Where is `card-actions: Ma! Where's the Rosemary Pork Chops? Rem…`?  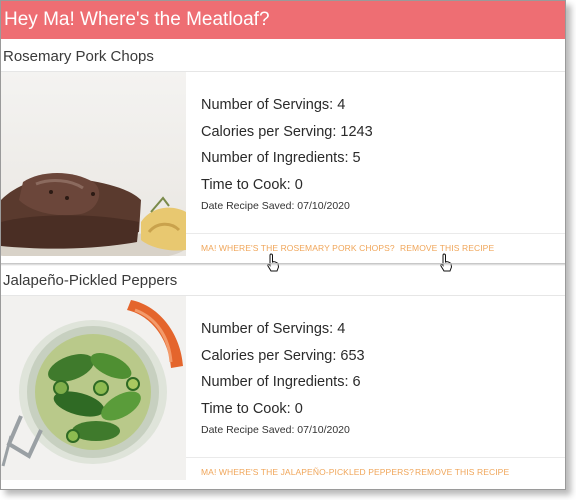 card-actions: Ma! Where's the Rosemary Pork Chops? Rem… is located at coordinates (375, 252).